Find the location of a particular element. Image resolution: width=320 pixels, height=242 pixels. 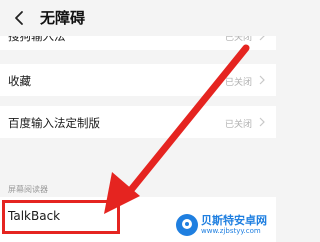

highlight-box is located at coordinates (61, 217).